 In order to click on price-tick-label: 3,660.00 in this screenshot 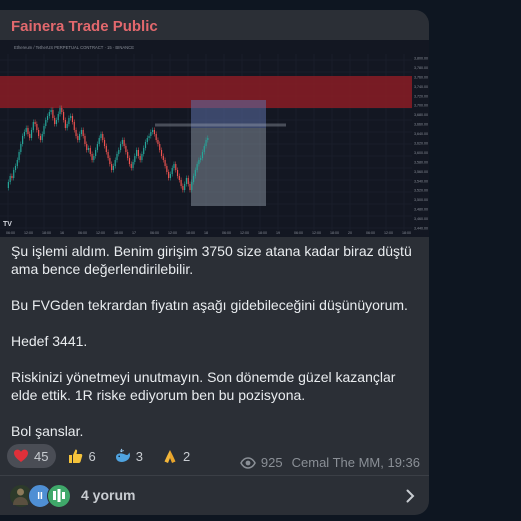, I will do `click(421, 125)`.